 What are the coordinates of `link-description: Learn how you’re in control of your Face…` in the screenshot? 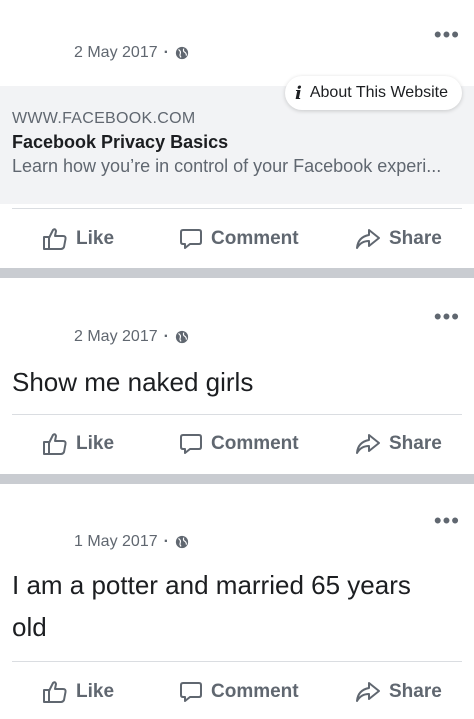 It's located at (227, 166).